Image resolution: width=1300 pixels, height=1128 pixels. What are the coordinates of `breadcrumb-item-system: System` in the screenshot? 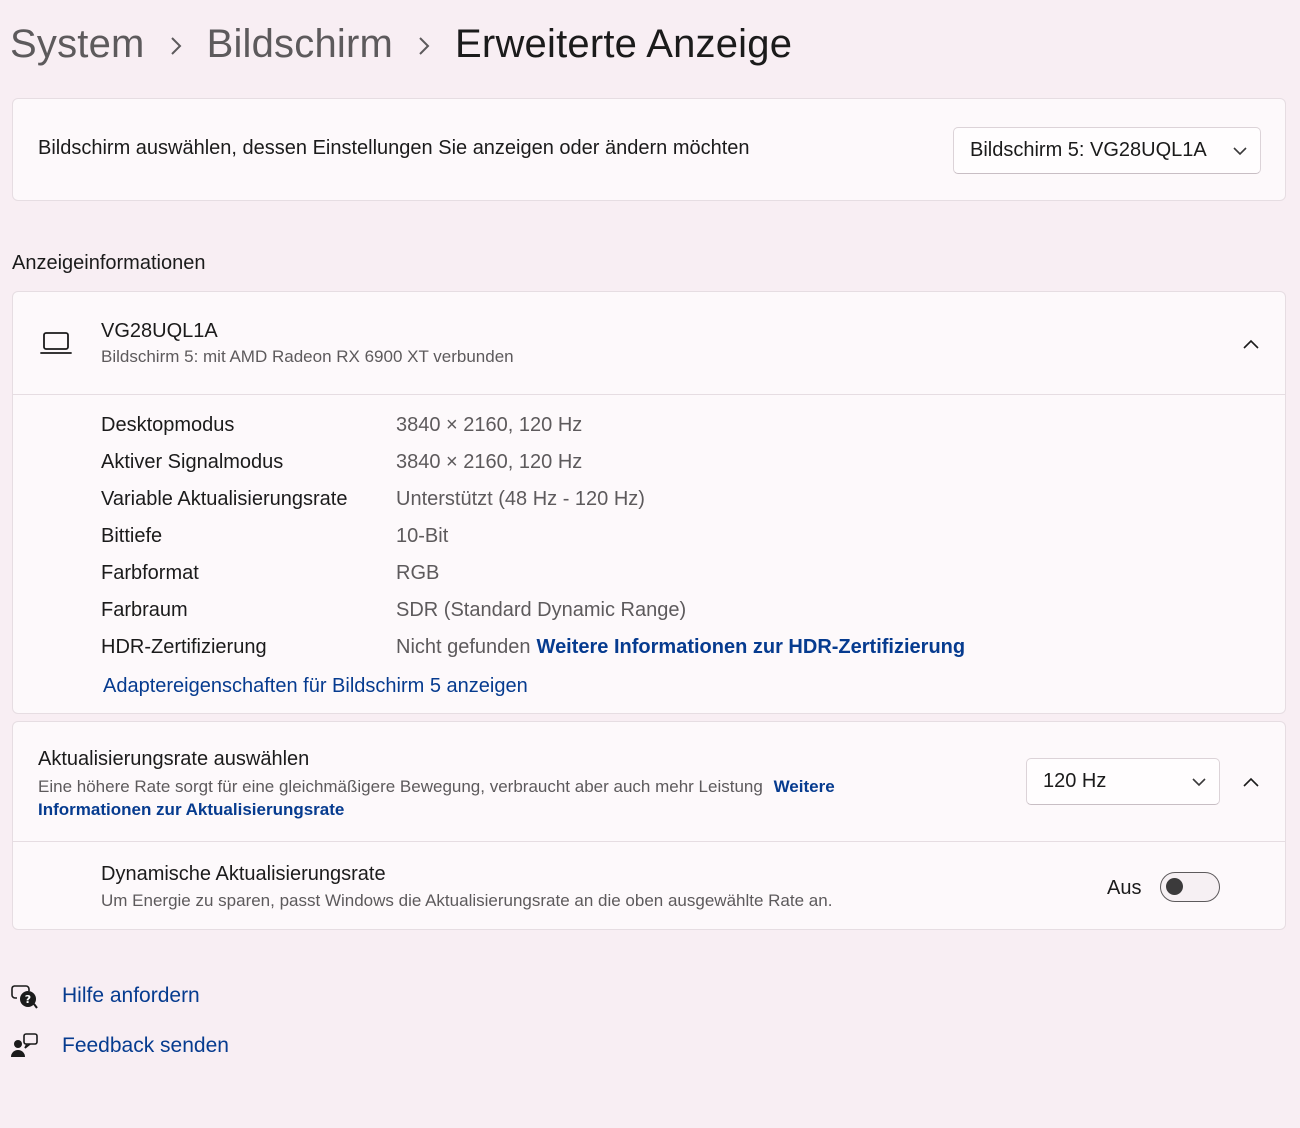 It's located at (77, 44).